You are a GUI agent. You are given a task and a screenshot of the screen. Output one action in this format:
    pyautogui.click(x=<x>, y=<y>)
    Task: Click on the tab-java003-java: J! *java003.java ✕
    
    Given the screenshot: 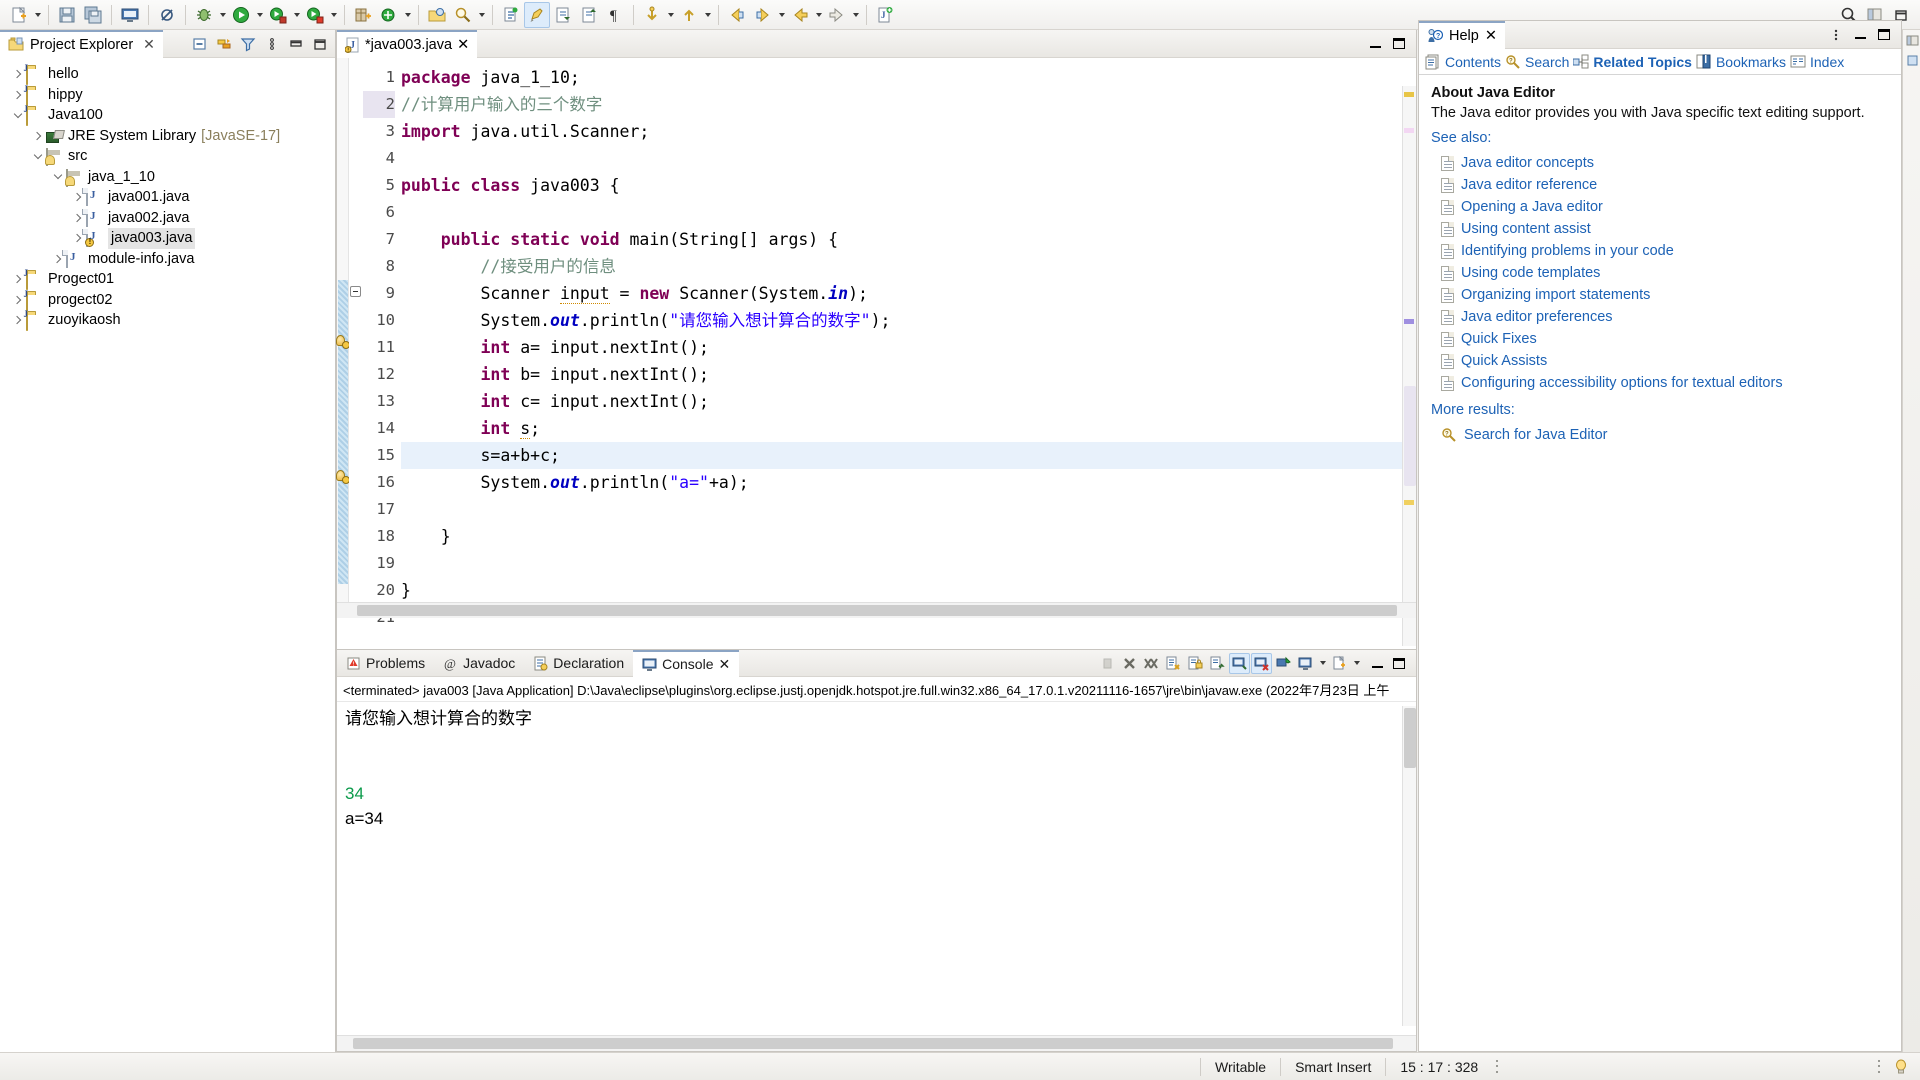 What is the action you would take?
    pyautogui.click(x=407, y=43)
    